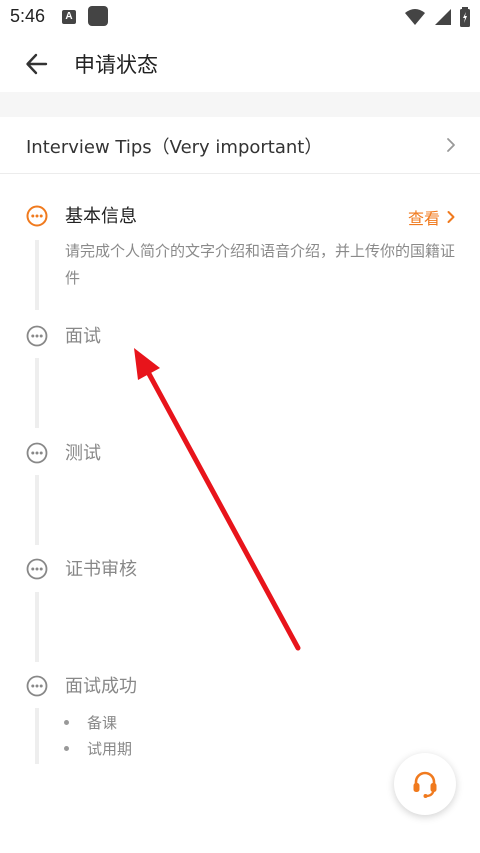 The width and height of the screenshot is (480, 853). Describe the element at coordinates (69, 17) in the screenshot. I see `a-badge-icon: A` at that location.